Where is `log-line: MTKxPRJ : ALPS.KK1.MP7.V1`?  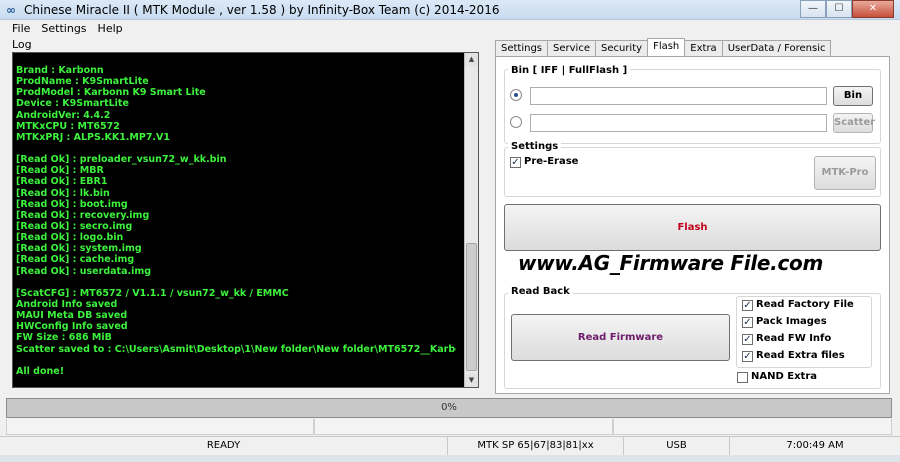
log-line: MTKxPRJ : ALPS.KK1.MP7.V1 is located at coordinates (93, 137).